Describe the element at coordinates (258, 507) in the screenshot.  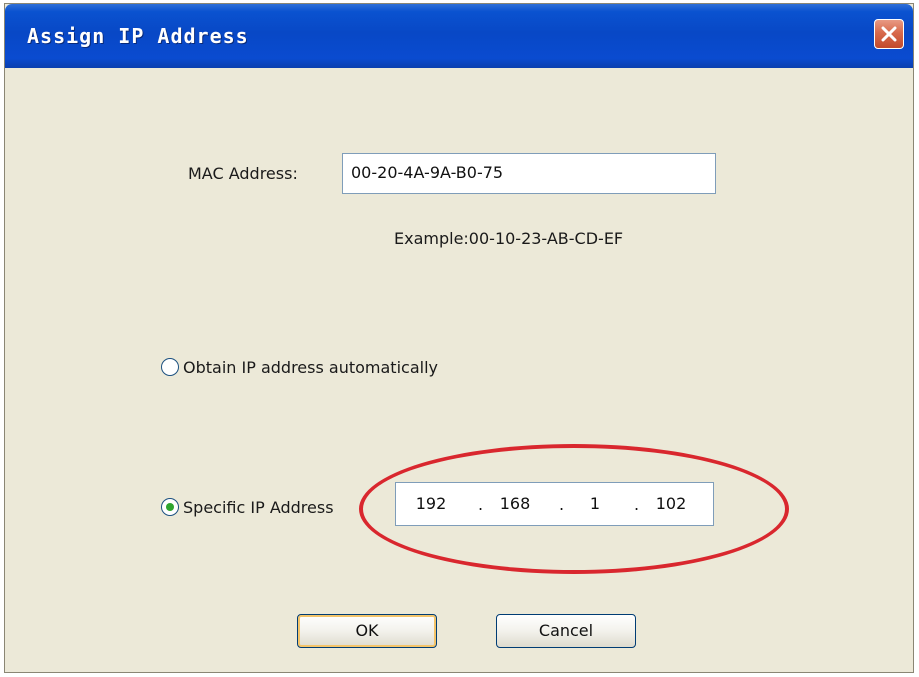
I see `specific-ip-label: Specific IP Address` at that location.